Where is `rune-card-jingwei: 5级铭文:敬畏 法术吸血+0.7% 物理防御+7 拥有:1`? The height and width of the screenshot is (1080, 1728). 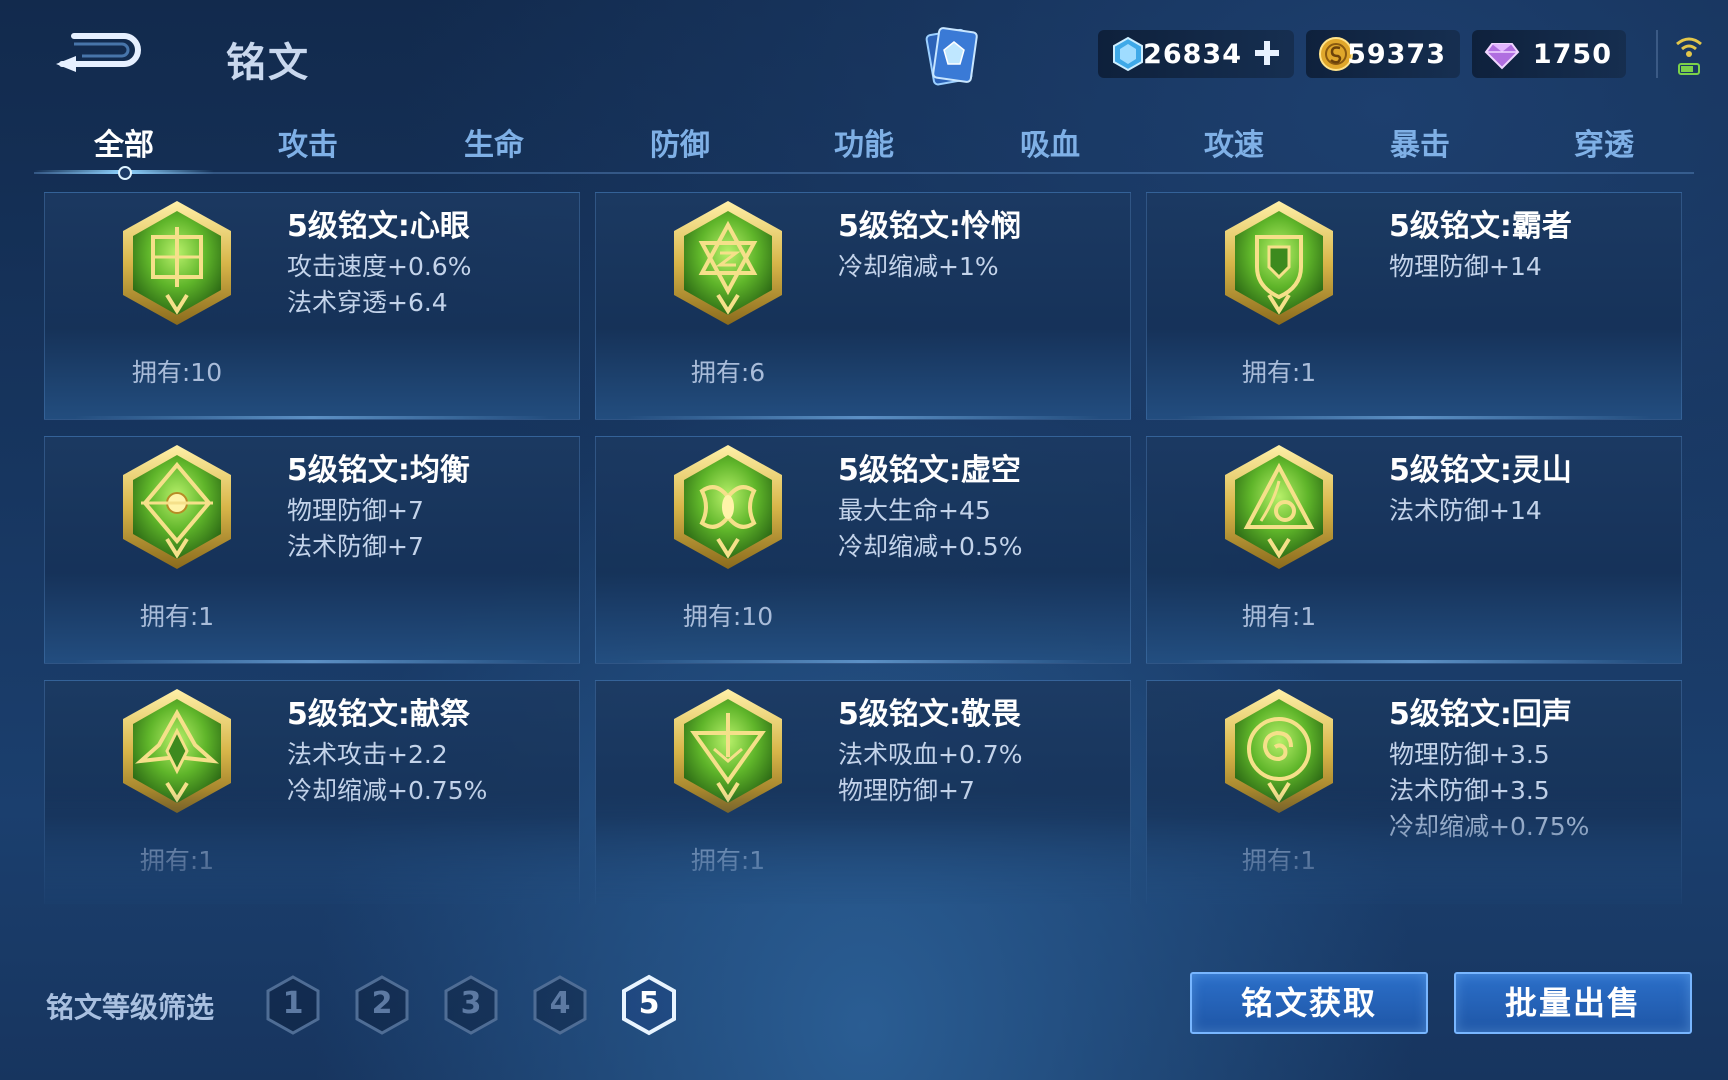 rune-card-jingwei: 5级铭文:敬畏 法术吸血+0.7% 物理防御+7 拥有:1 is located at coordinates (863, 792).